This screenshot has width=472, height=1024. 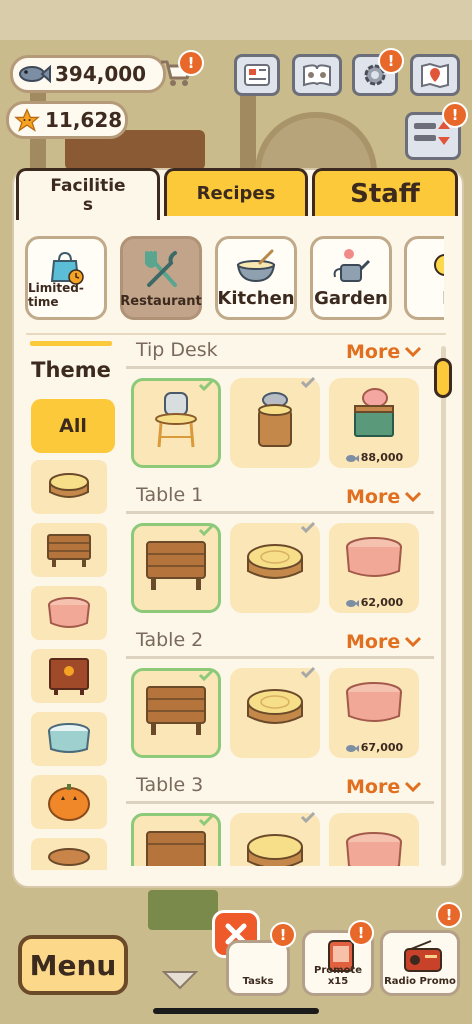 What do you see at coordinates (455, 115) in the screenshot?
I see `sort-alert-badge: !` at bounding box center [455, 115].